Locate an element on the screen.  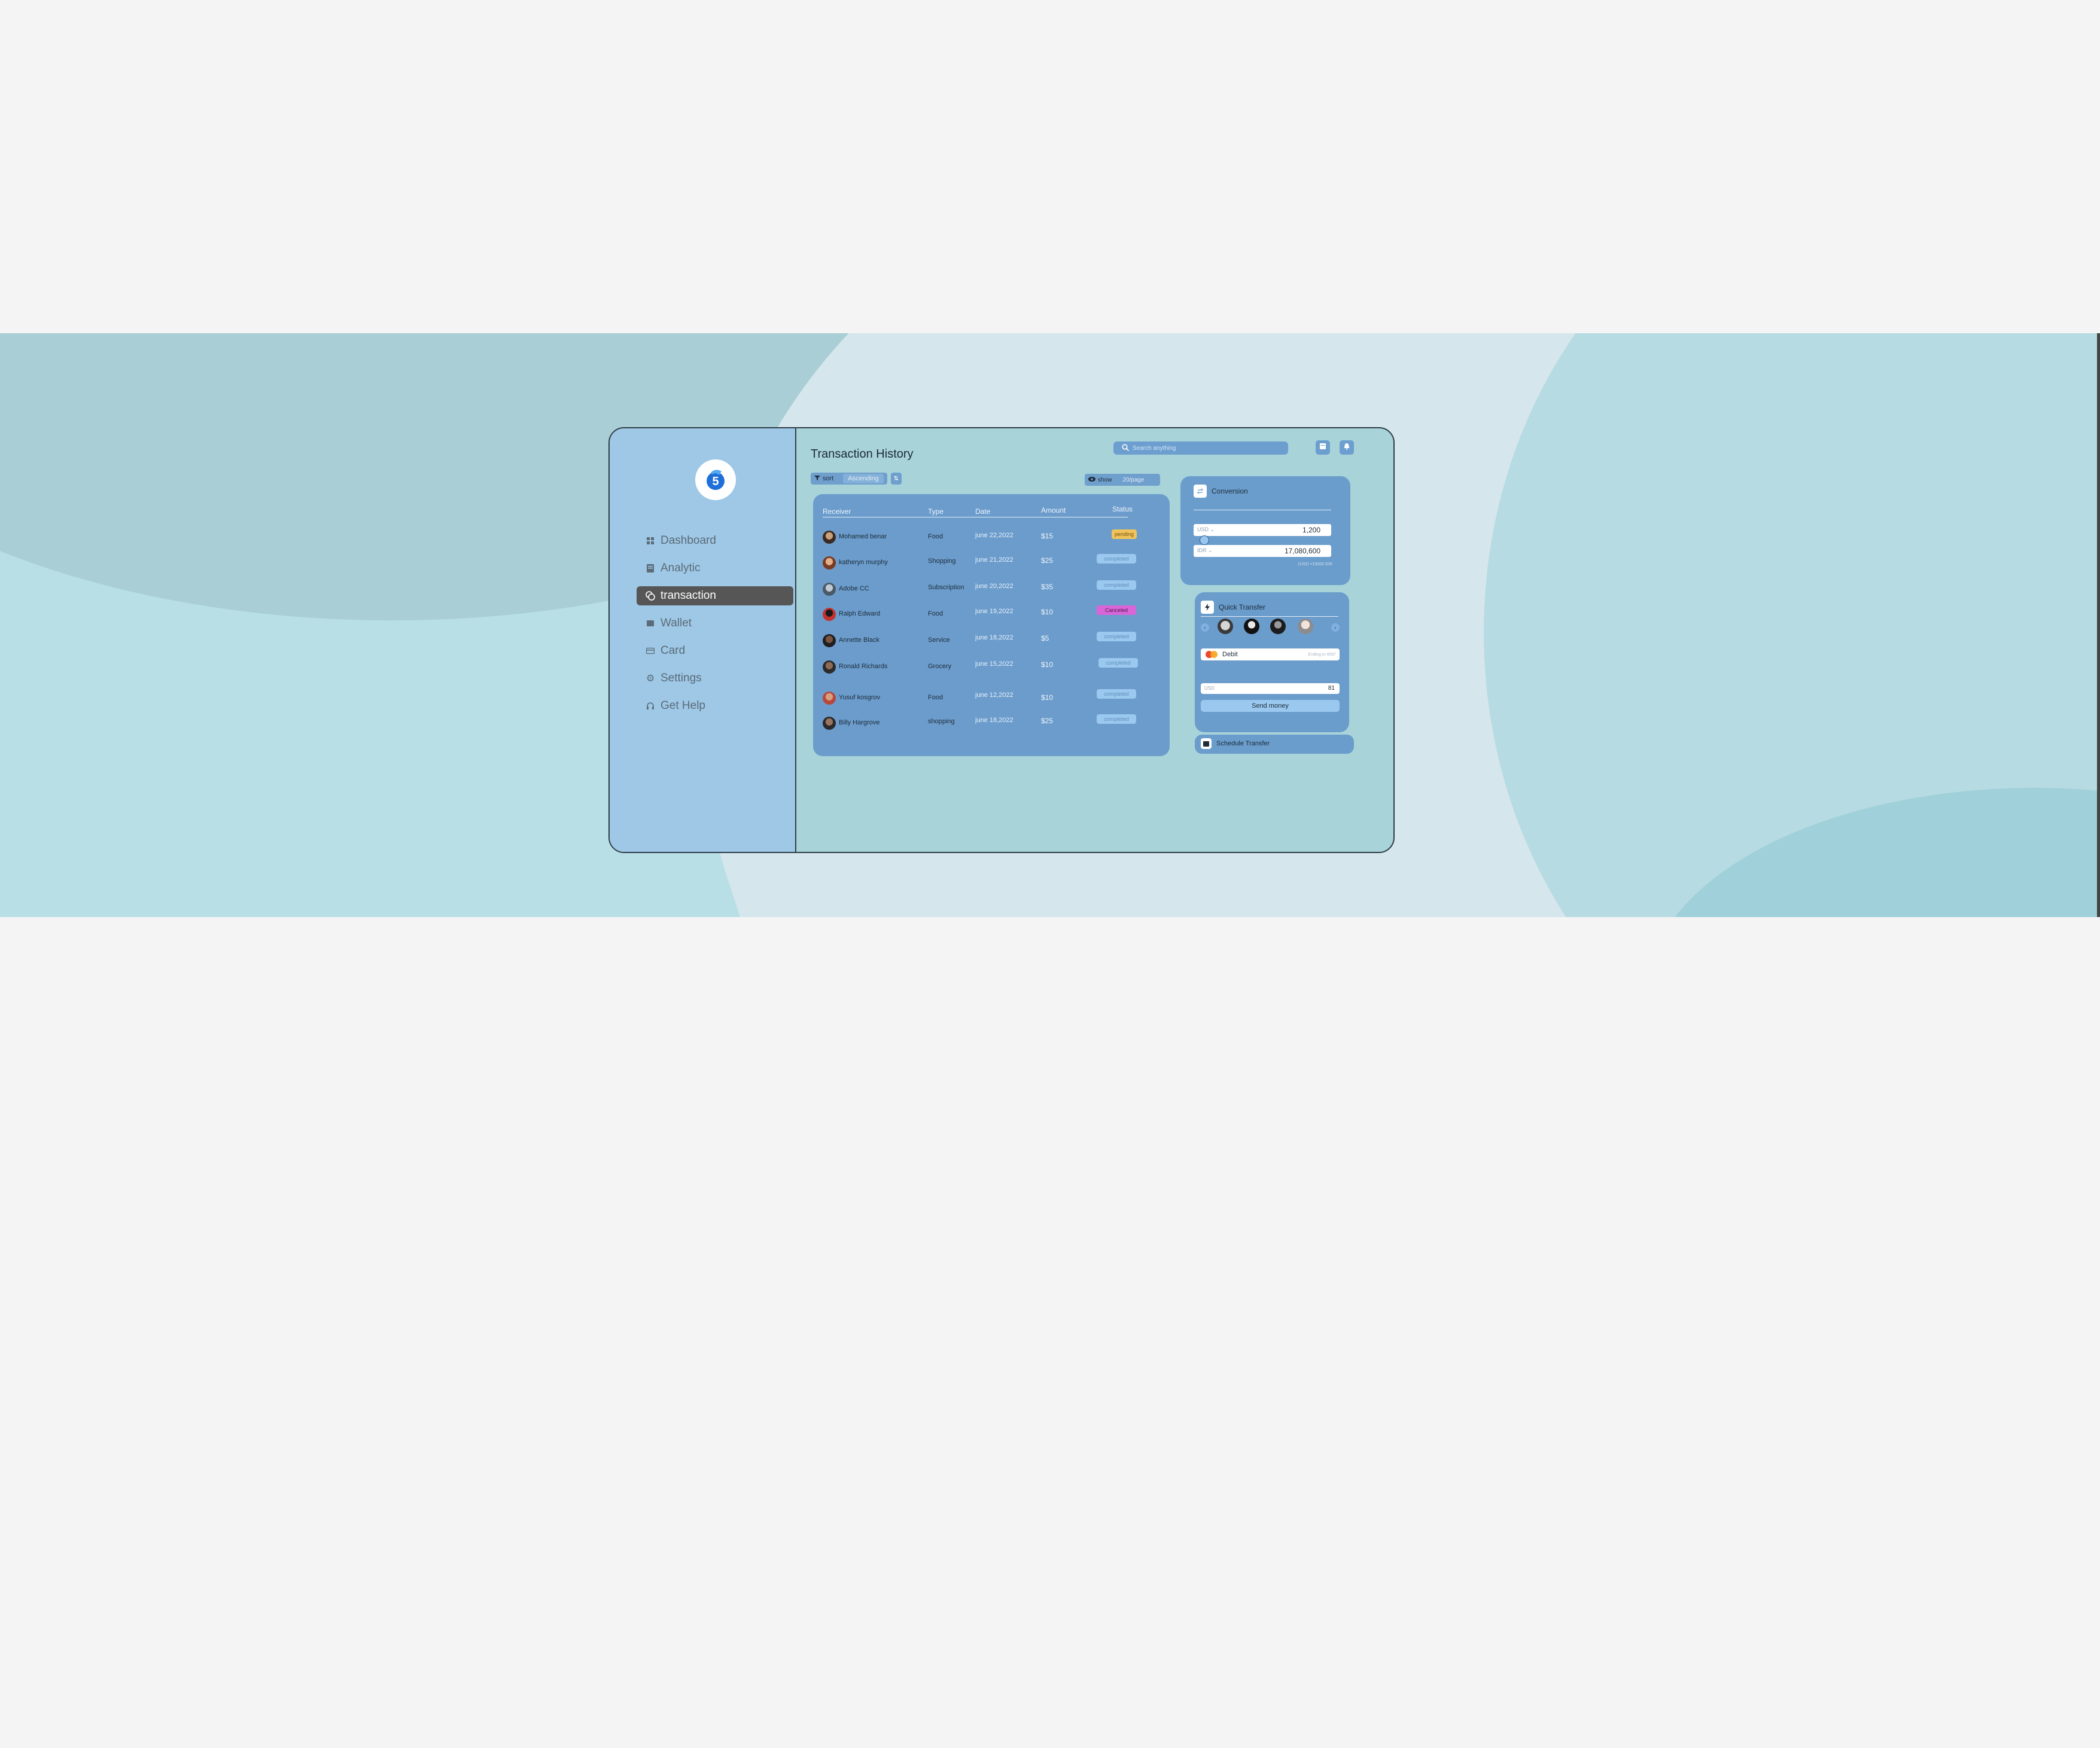
calendar-button is located at coordinates (1323, 447).